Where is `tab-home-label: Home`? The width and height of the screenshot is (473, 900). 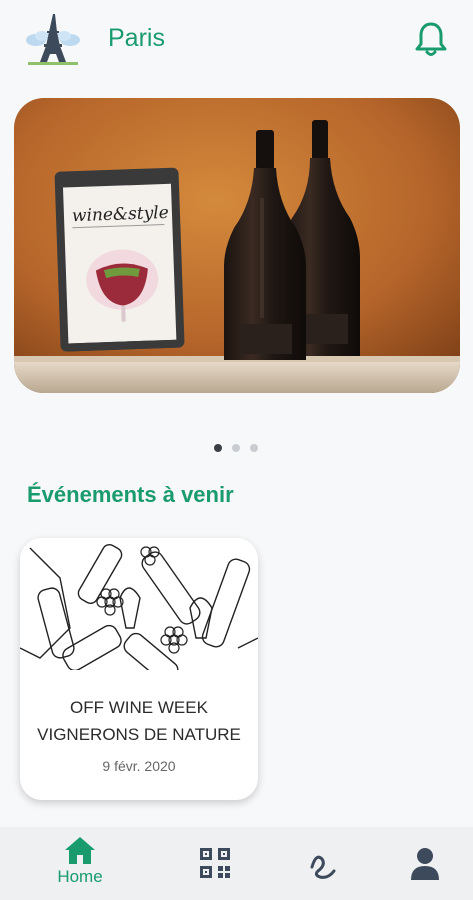
tab-home-label: Home is located at coordinates (80, 876).